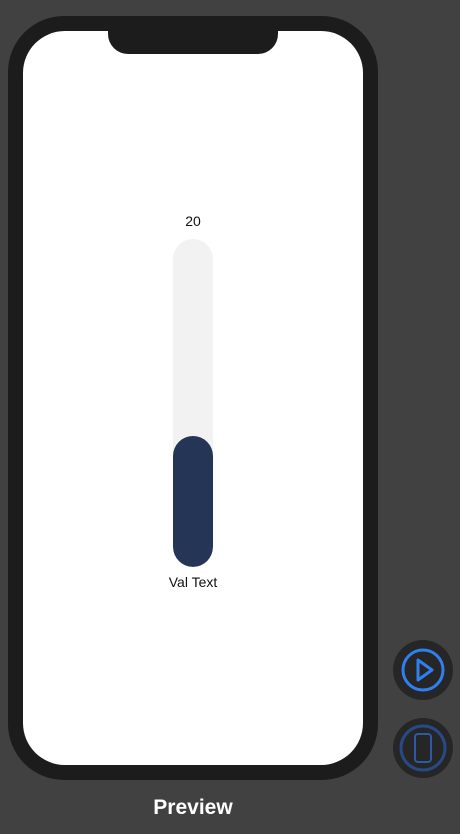  Describe the element at coordinates (193, 807) in the screenshot. I see `preview-label: Preview` at that location.